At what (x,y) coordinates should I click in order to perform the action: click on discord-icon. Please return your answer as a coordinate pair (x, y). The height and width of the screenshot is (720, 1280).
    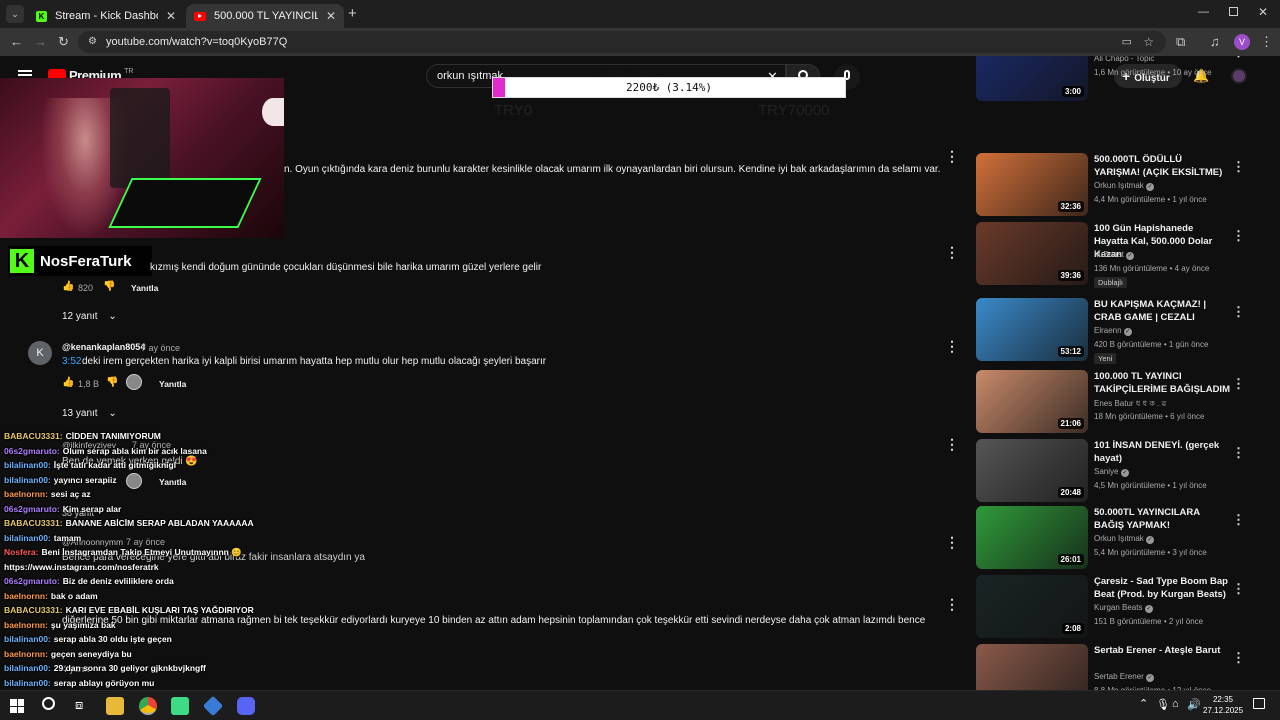
    Looking at the image, I should click on (246, 706).